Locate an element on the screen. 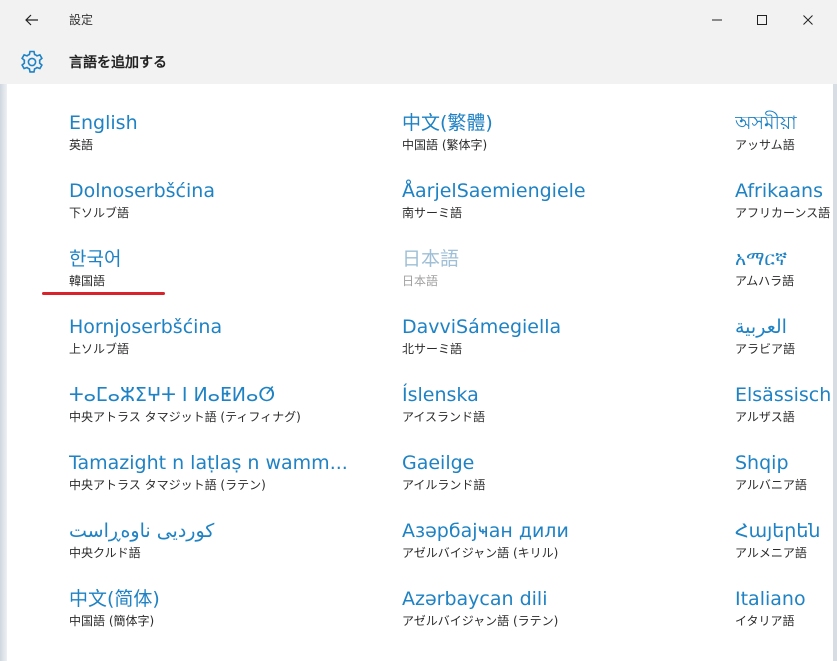 The width and height of the screenshot is (837, 661). language-item-armenian: Հայերեն アルメニア語 is located at coordinates (784, 546).